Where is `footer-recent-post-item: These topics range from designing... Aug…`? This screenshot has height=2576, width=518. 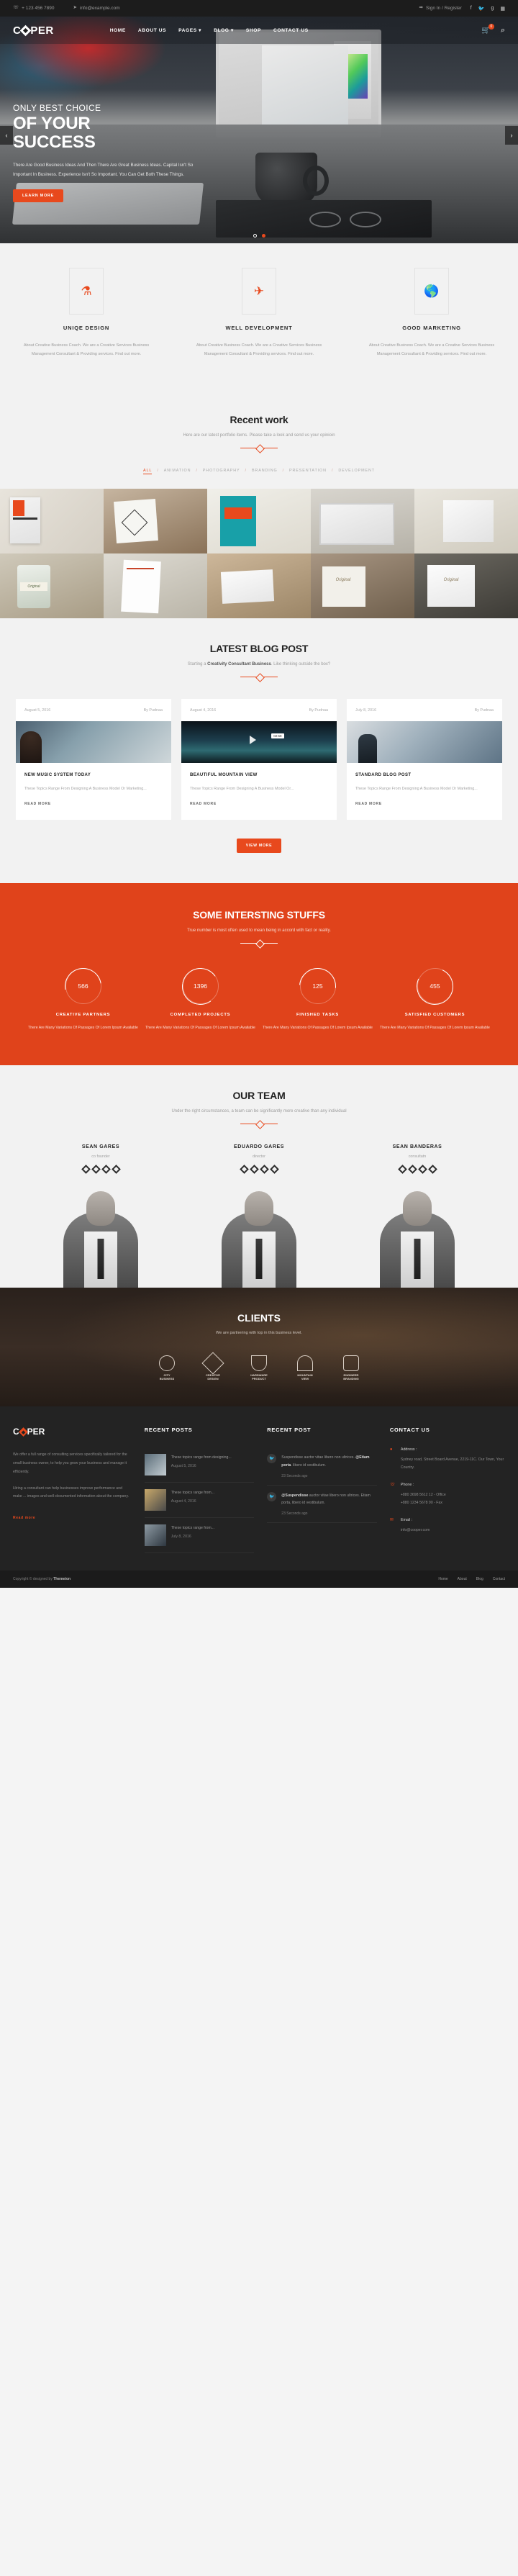
footer-recent-post-item: These topics range from designing... Aug… is located at coordinates (199, 1465).